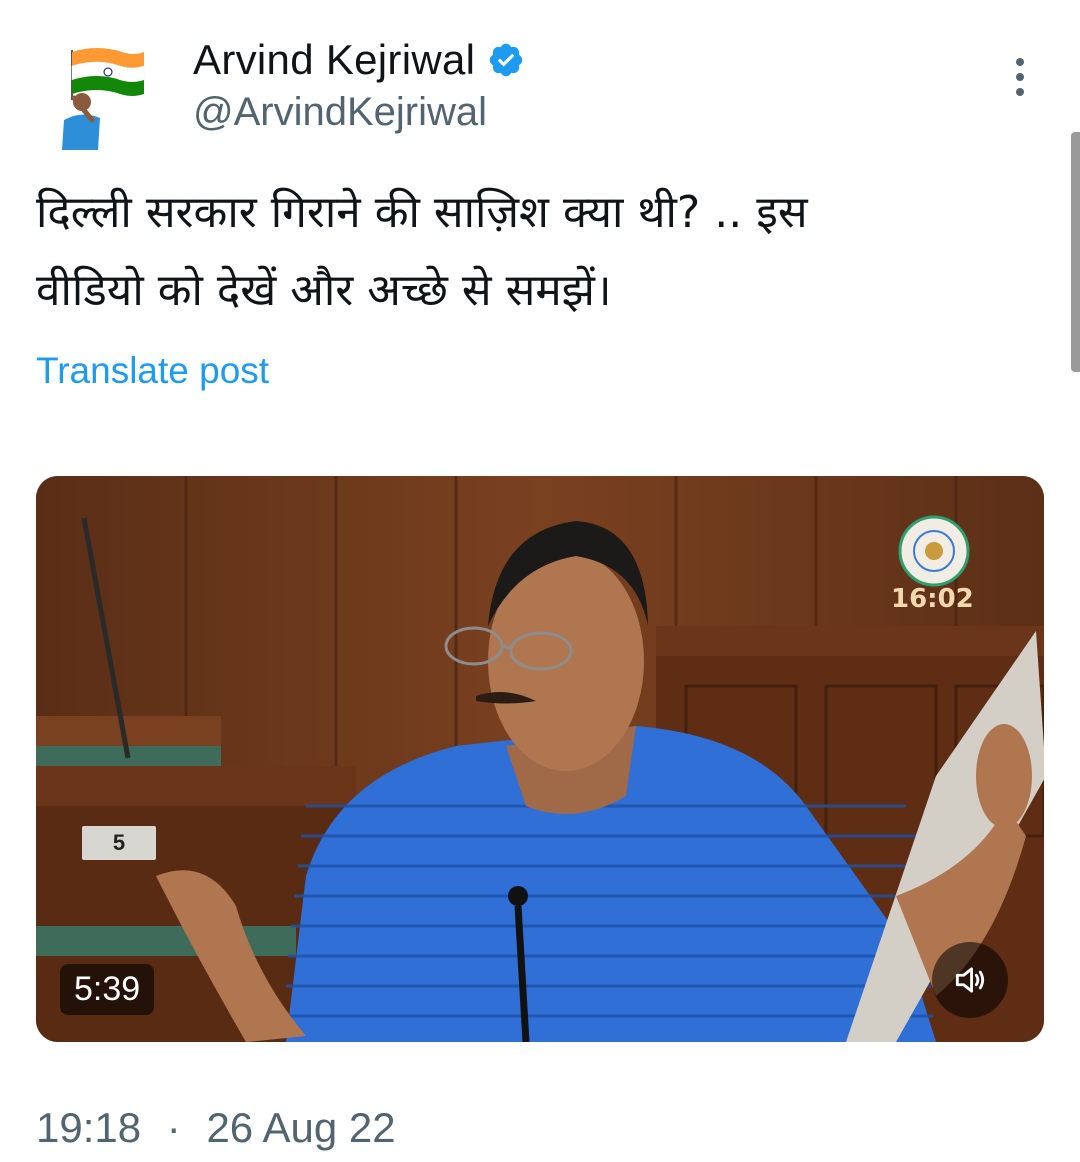  Describe the element at coordinates (107, 989) in the screenshot. I see `video-duration: 5:39` at that location.